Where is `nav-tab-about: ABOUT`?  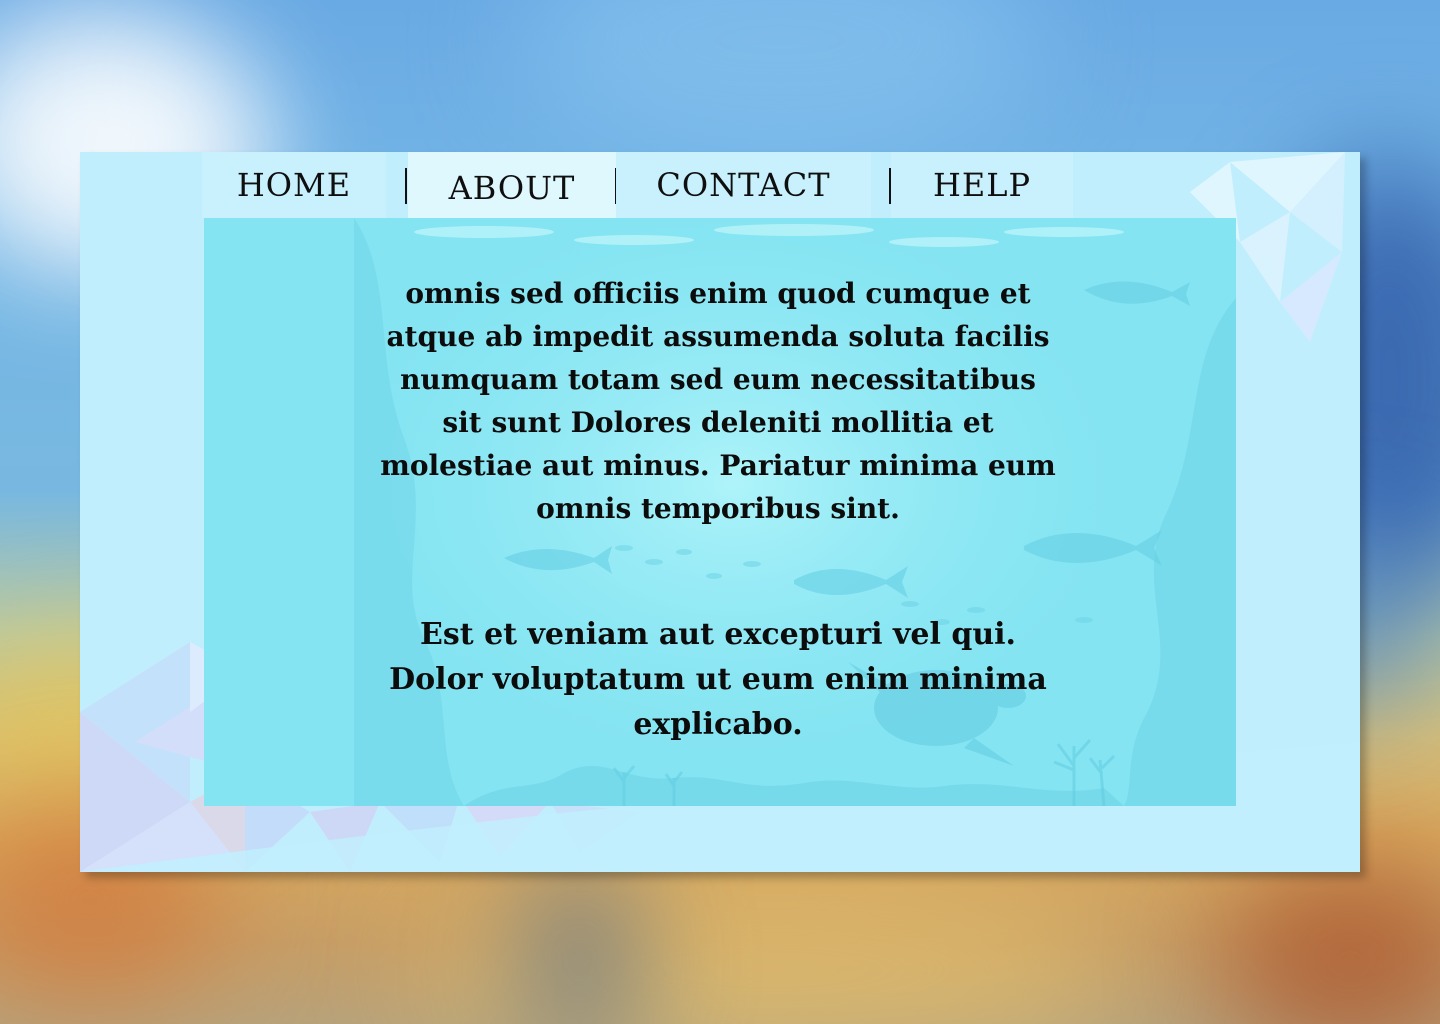 nav-tab-about: ABOUT is located at coordinates (512, 185).